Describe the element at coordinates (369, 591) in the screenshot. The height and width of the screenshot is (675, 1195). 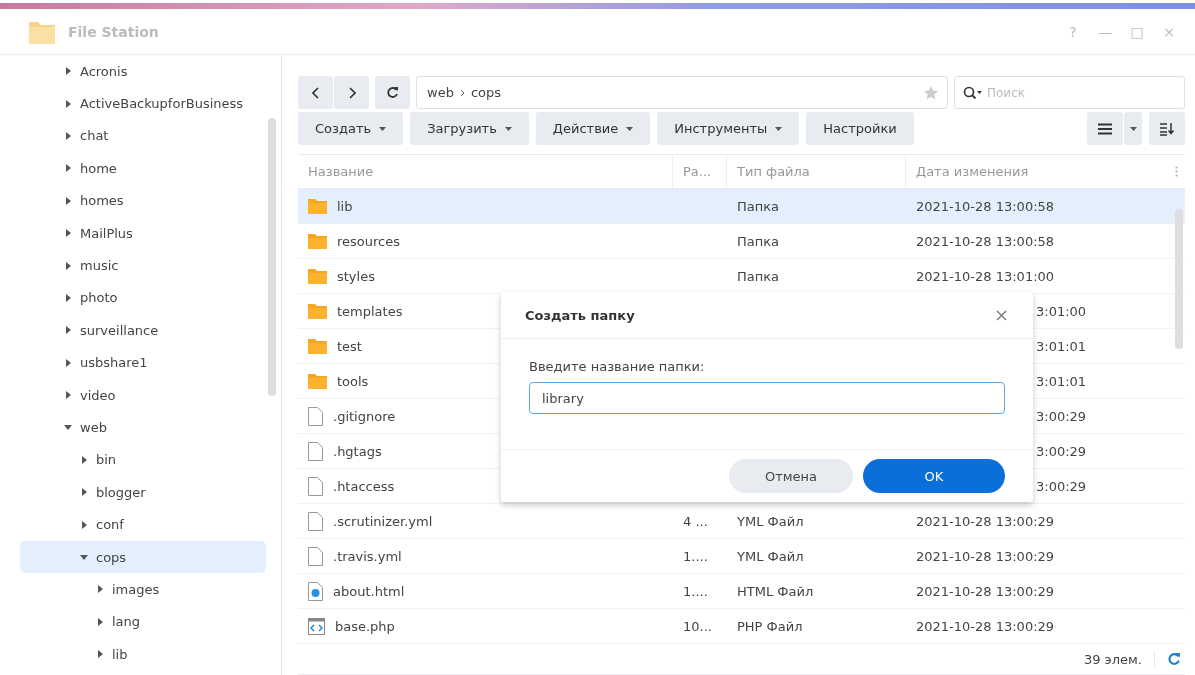
I see `file-name: about.html` at that location.